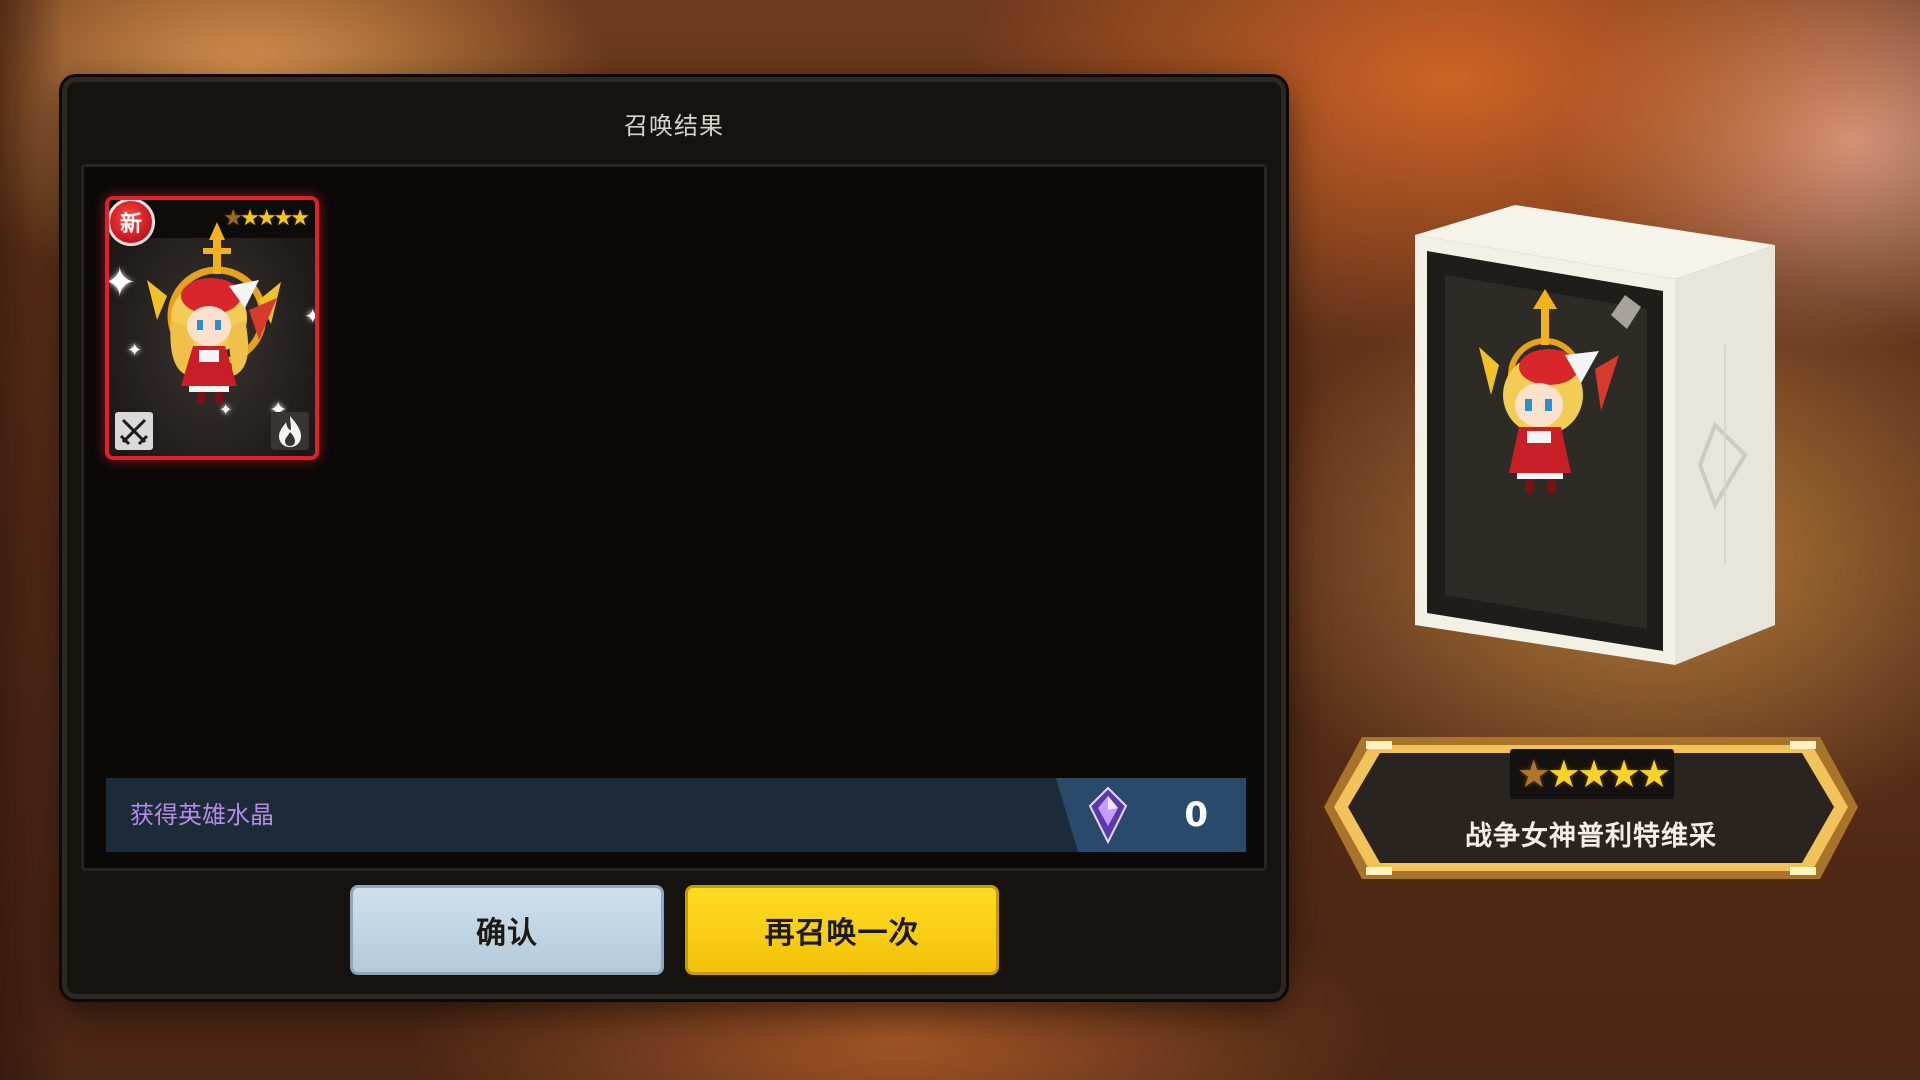 This screenshot has width=1920, height=1080. Describe the element at coordinates (290, 431) in the screenshot. I see `fire-icon` at that location.